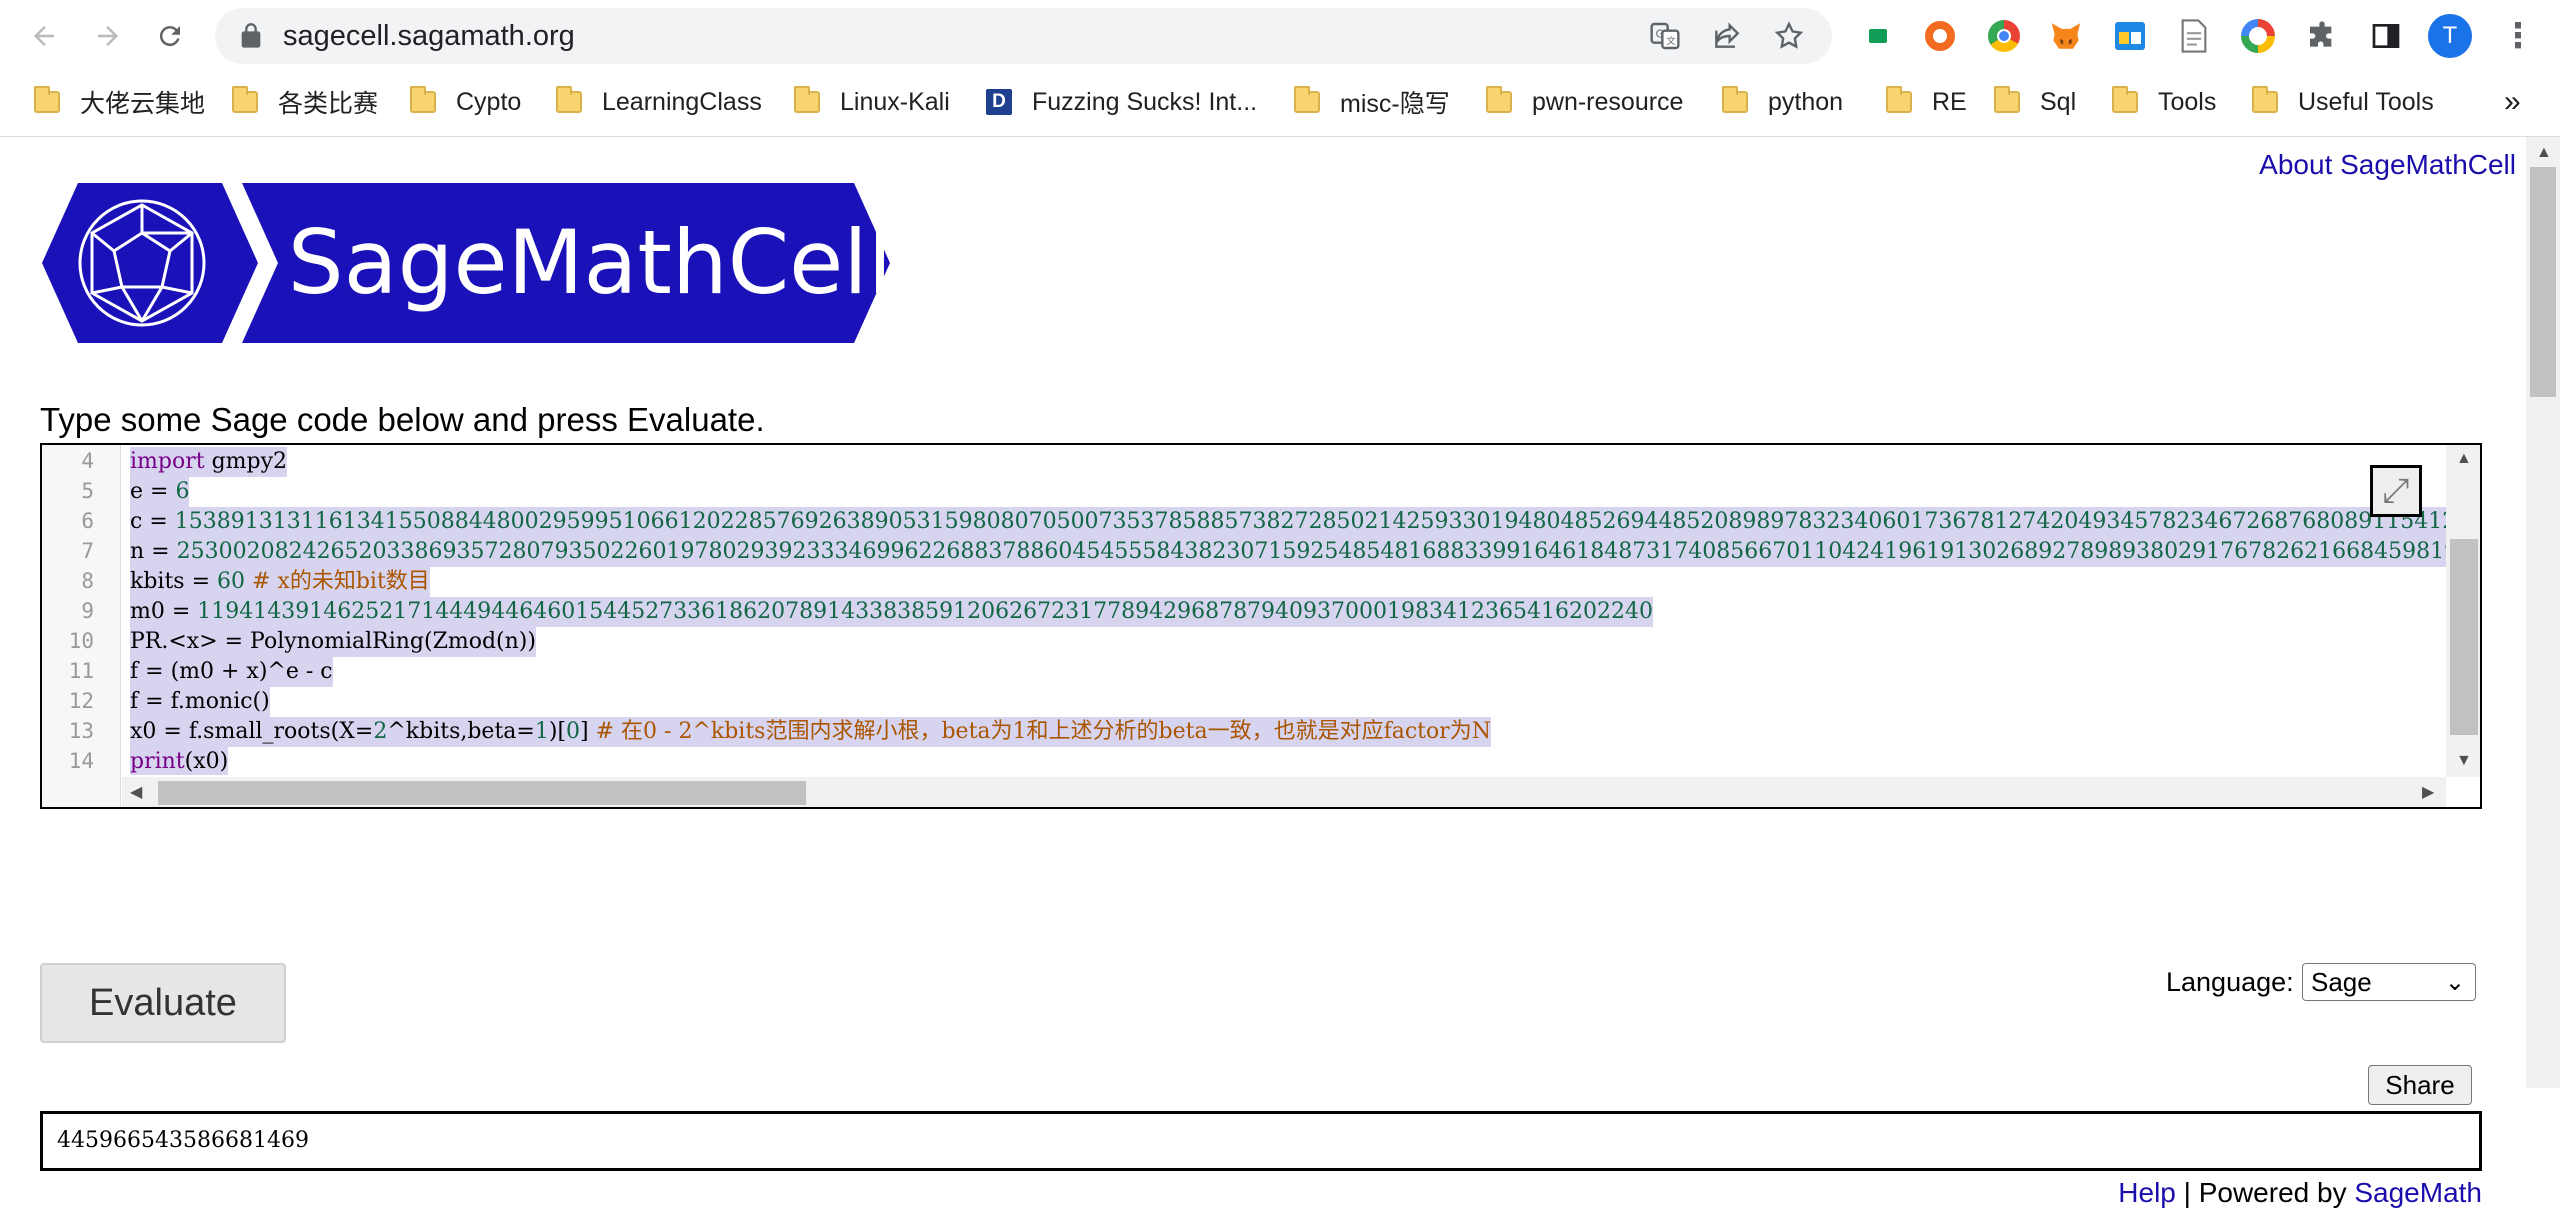  I want to click on bookmark-item: Sql, so click(2035, 102).